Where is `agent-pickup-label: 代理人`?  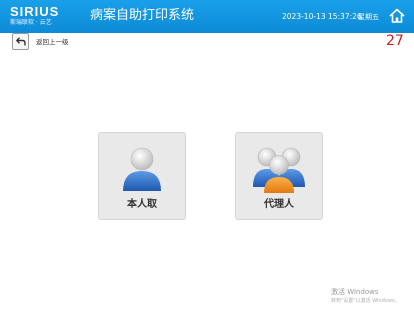
agent-pickup-label: 代理人 is located at coordinates (279, 204).